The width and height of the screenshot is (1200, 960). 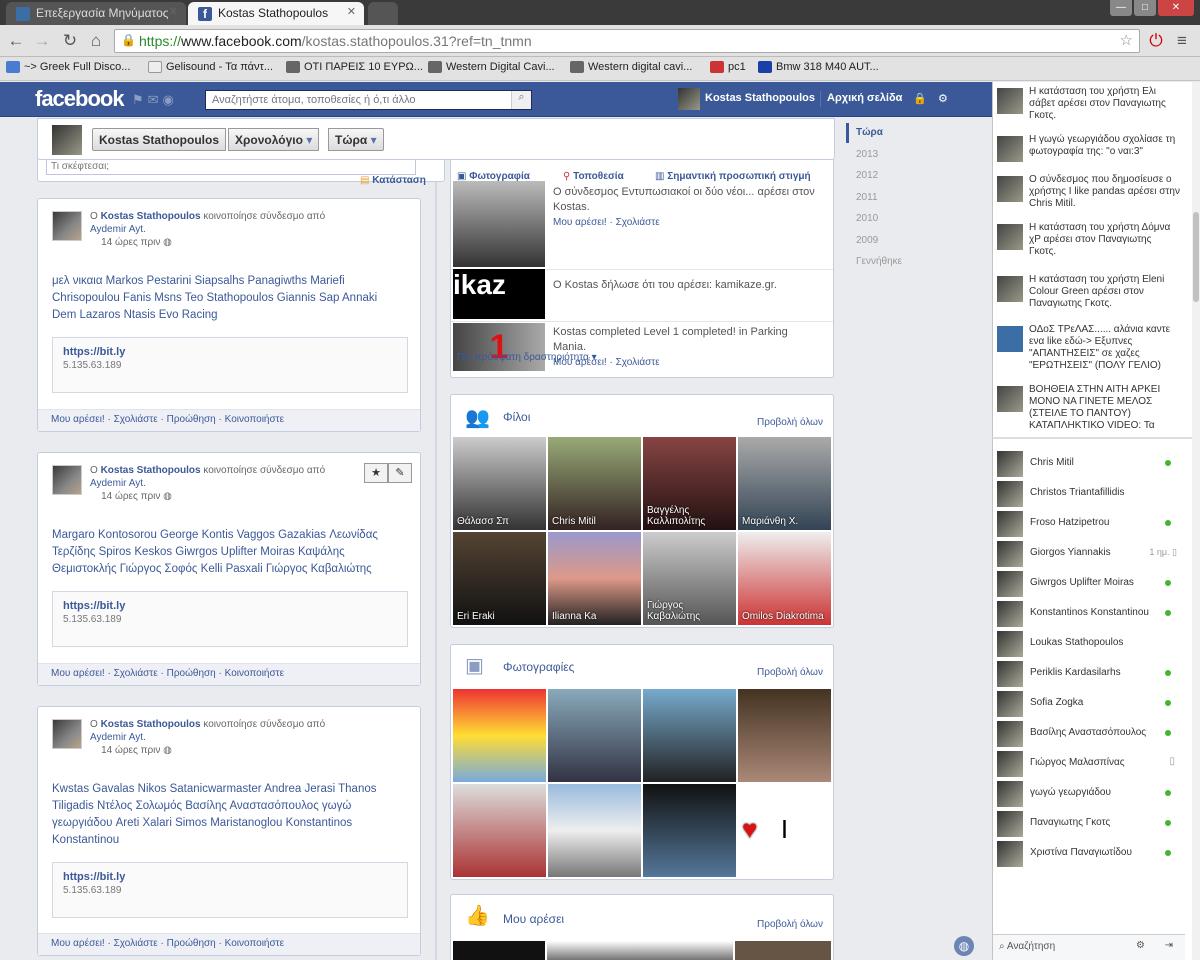 What do you see at coordinates (784, 578) in the screenshot?
I see `friend-tile: Omilos Diakrotima` at bounding box center [784, 578].